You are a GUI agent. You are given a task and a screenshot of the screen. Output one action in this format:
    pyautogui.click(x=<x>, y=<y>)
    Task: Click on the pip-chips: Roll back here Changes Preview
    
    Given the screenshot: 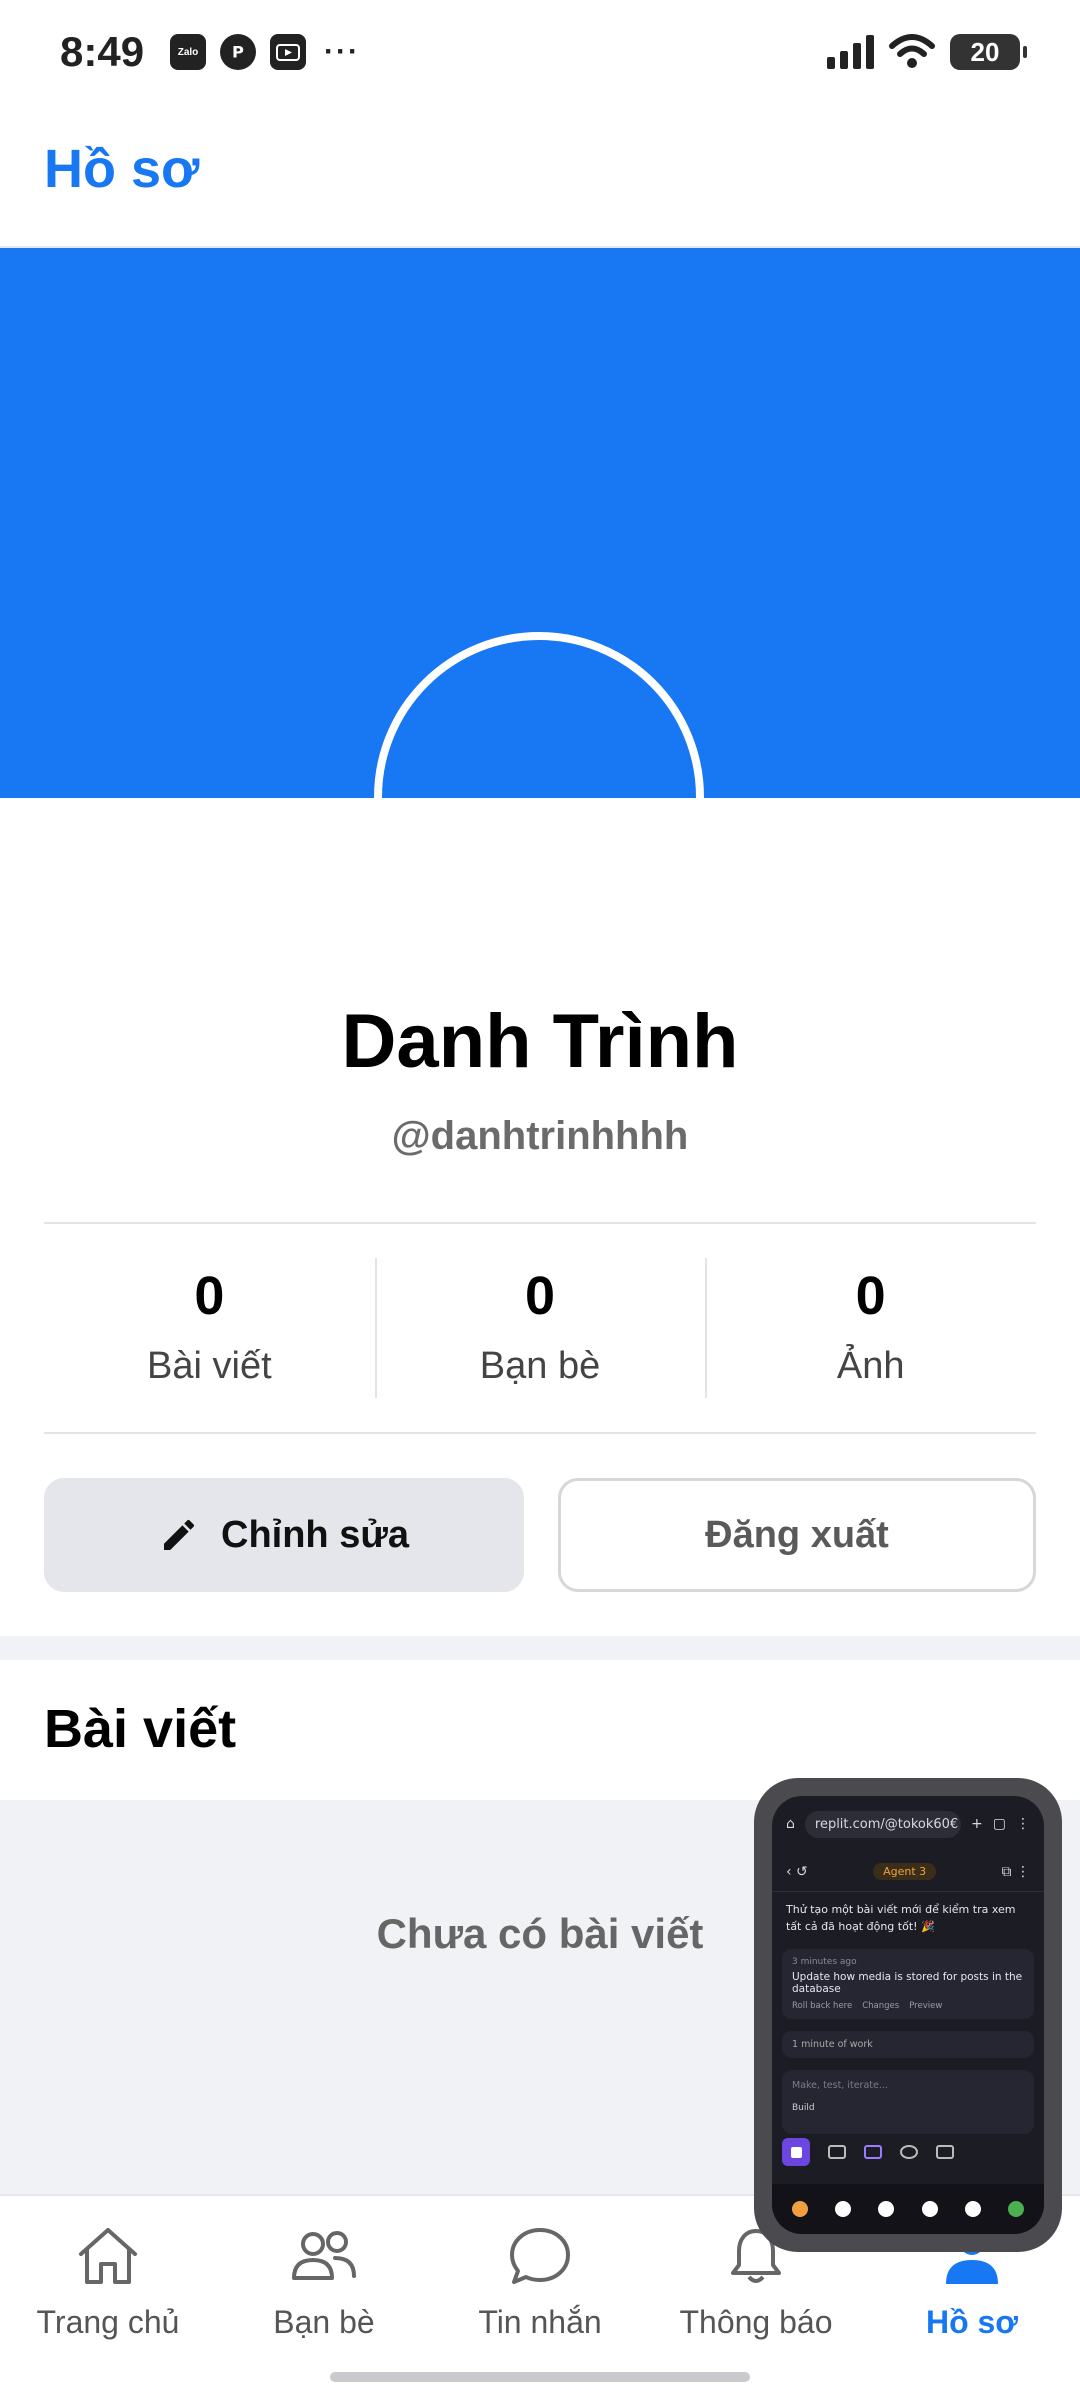 What is the action you would take?
    pyautogui.click(x=908, y=2006)
    